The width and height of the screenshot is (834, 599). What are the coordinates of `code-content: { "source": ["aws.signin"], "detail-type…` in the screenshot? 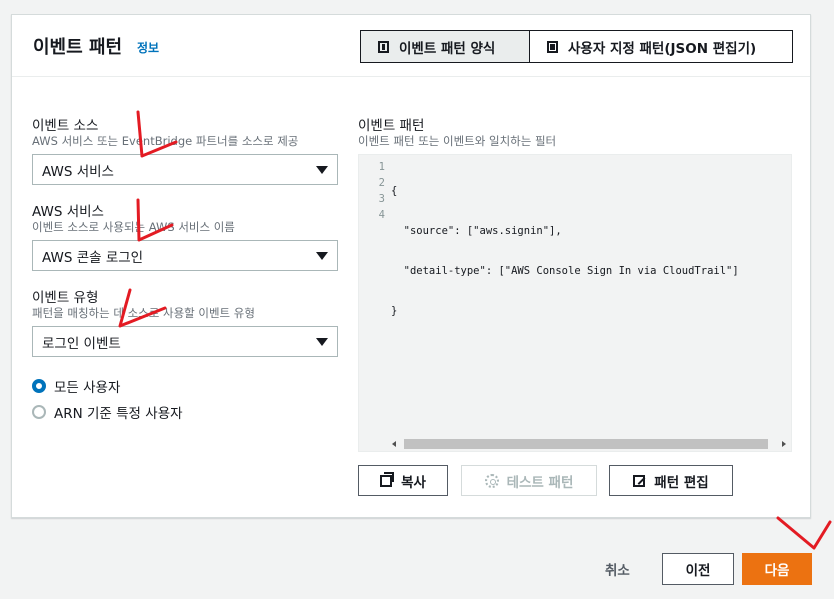 It's located at (565, 251).